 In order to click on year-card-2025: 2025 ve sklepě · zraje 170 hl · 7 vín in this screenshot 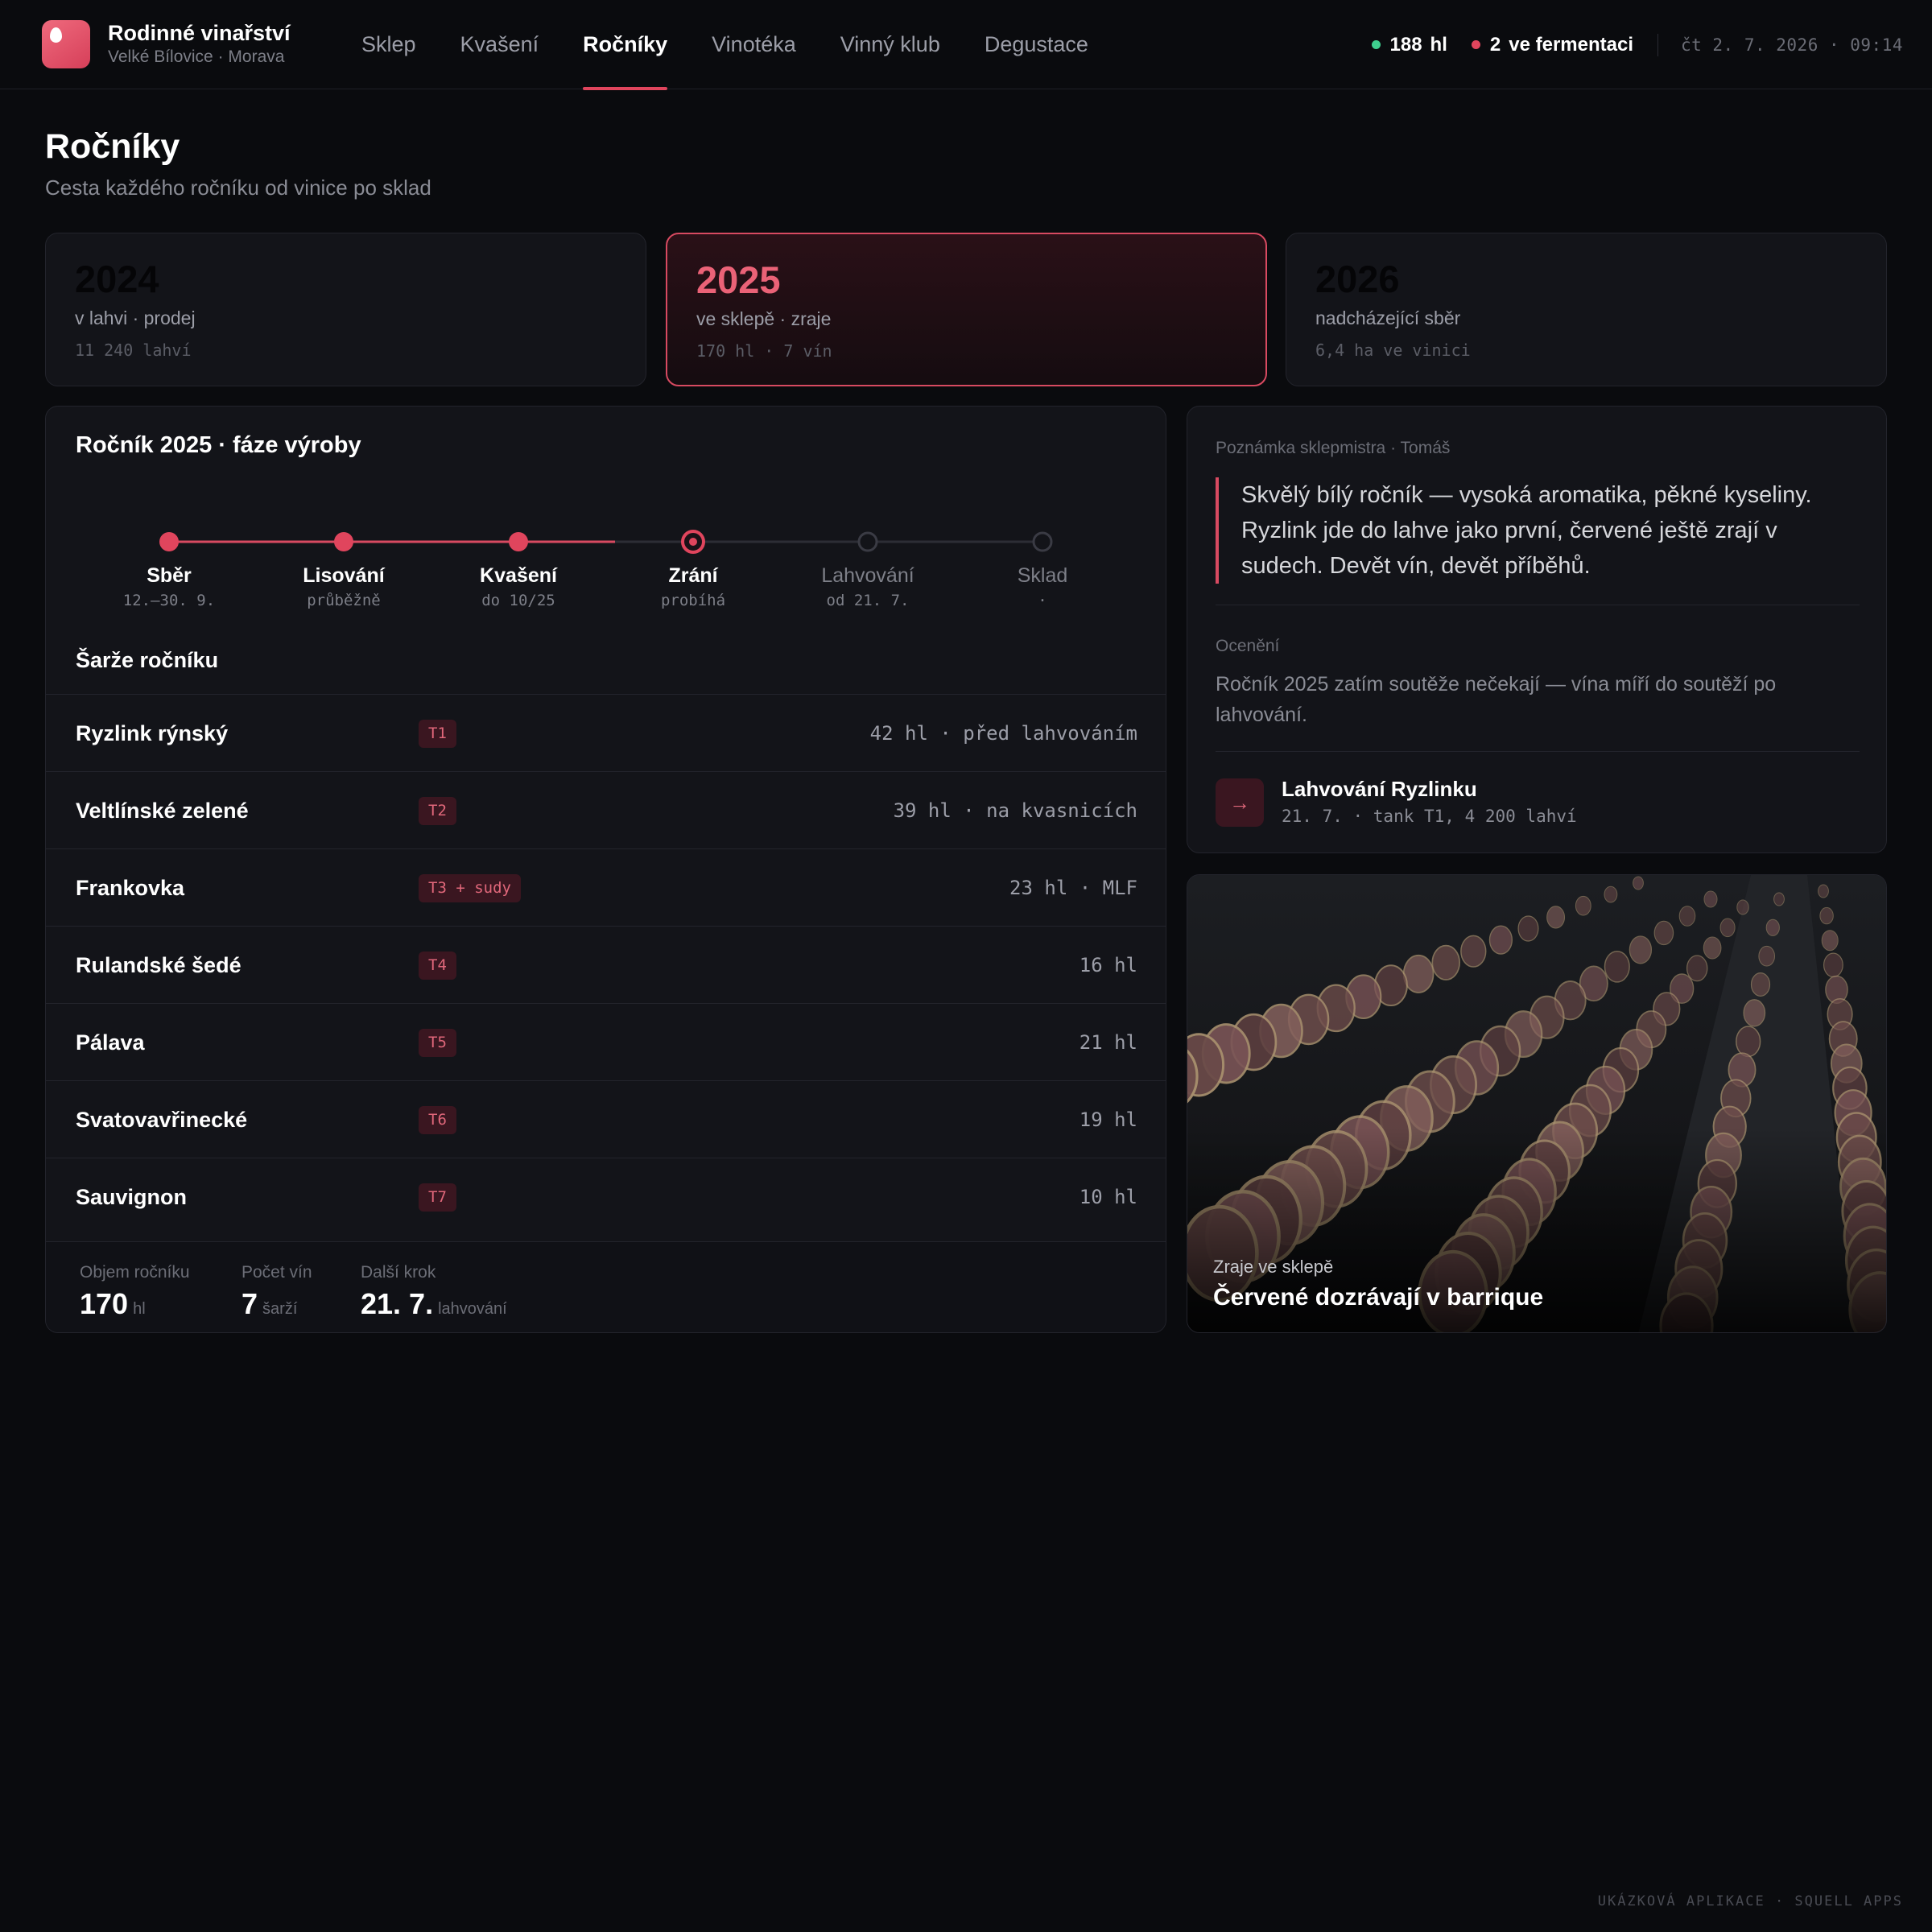, I will do `click(966, 309)`.